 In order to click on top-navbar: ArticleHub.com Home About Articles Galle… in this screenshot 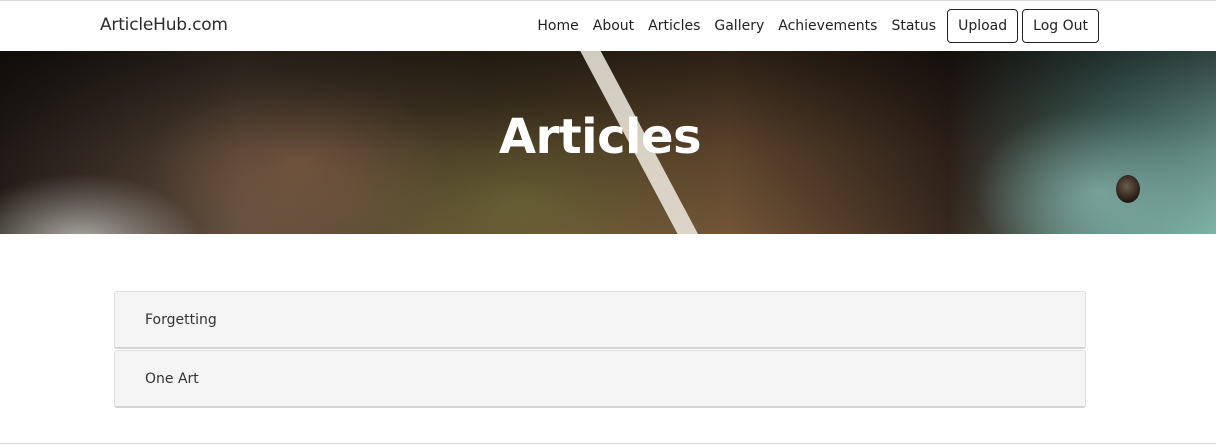, I will do `click(608, 25)`.